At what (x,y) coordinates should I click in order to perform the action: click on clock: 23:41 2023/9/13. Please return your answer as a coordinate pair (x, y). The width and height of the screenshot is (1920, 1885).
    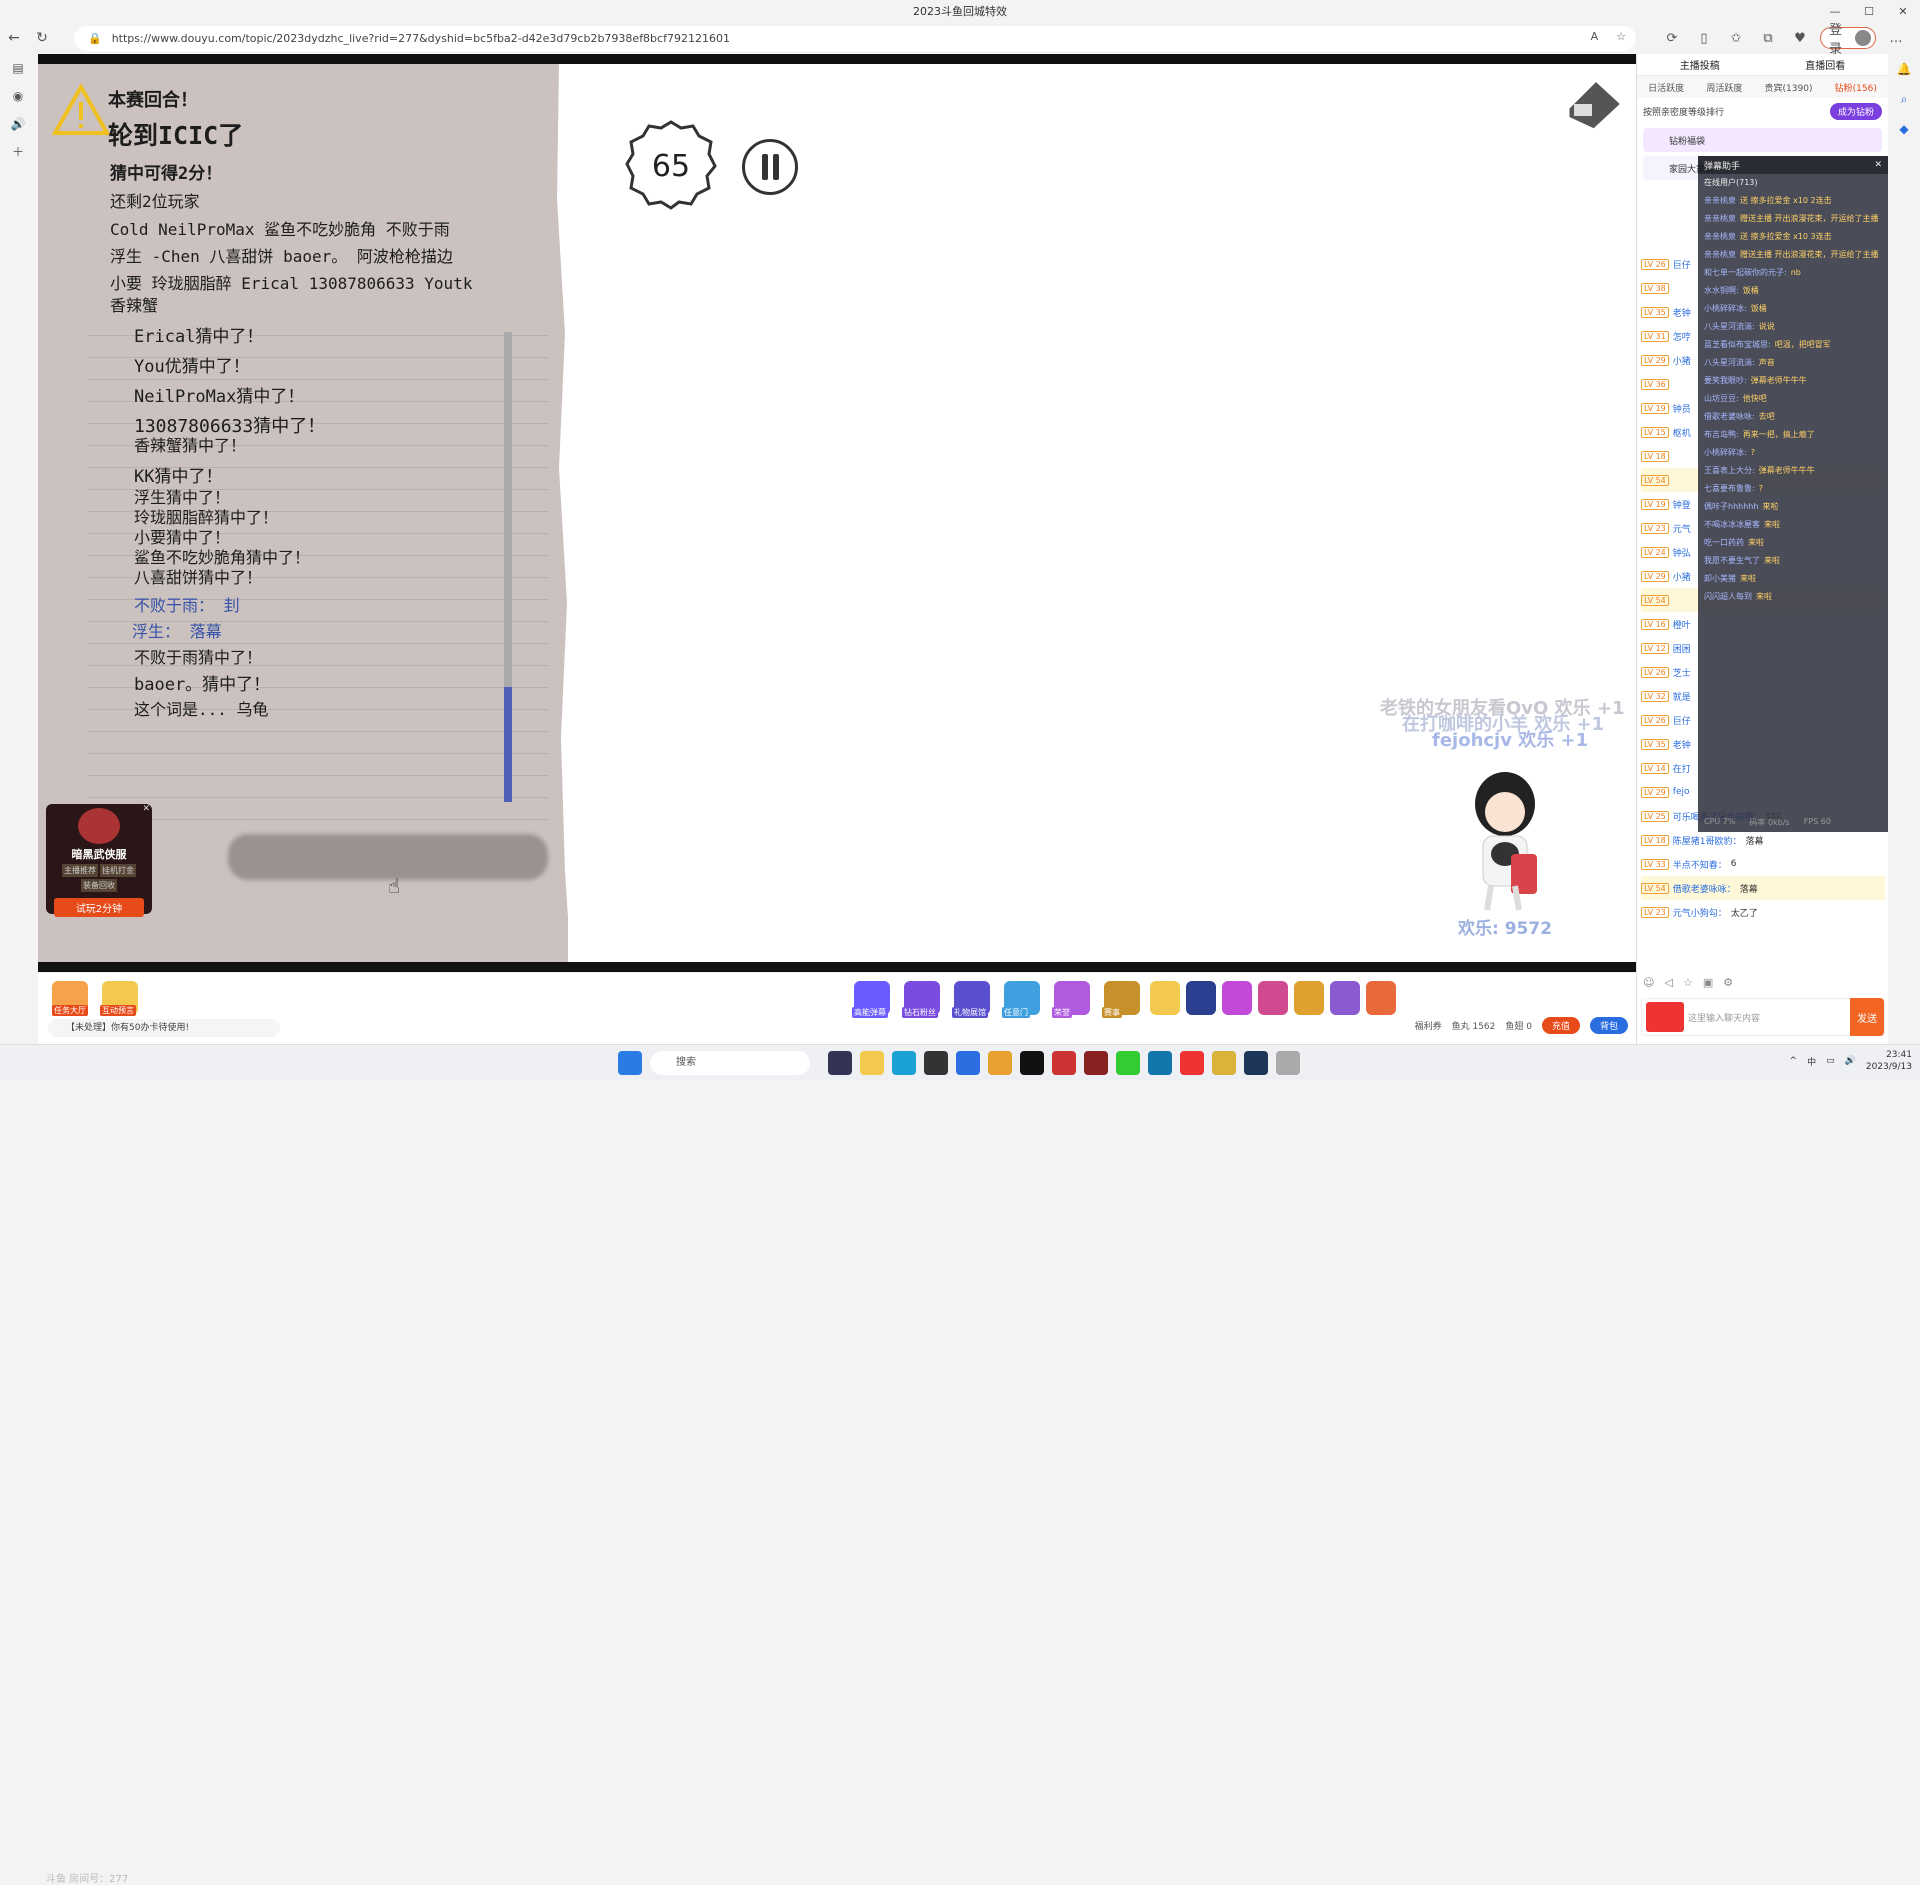
    Looking at the image, I should click on (1889, 1061).